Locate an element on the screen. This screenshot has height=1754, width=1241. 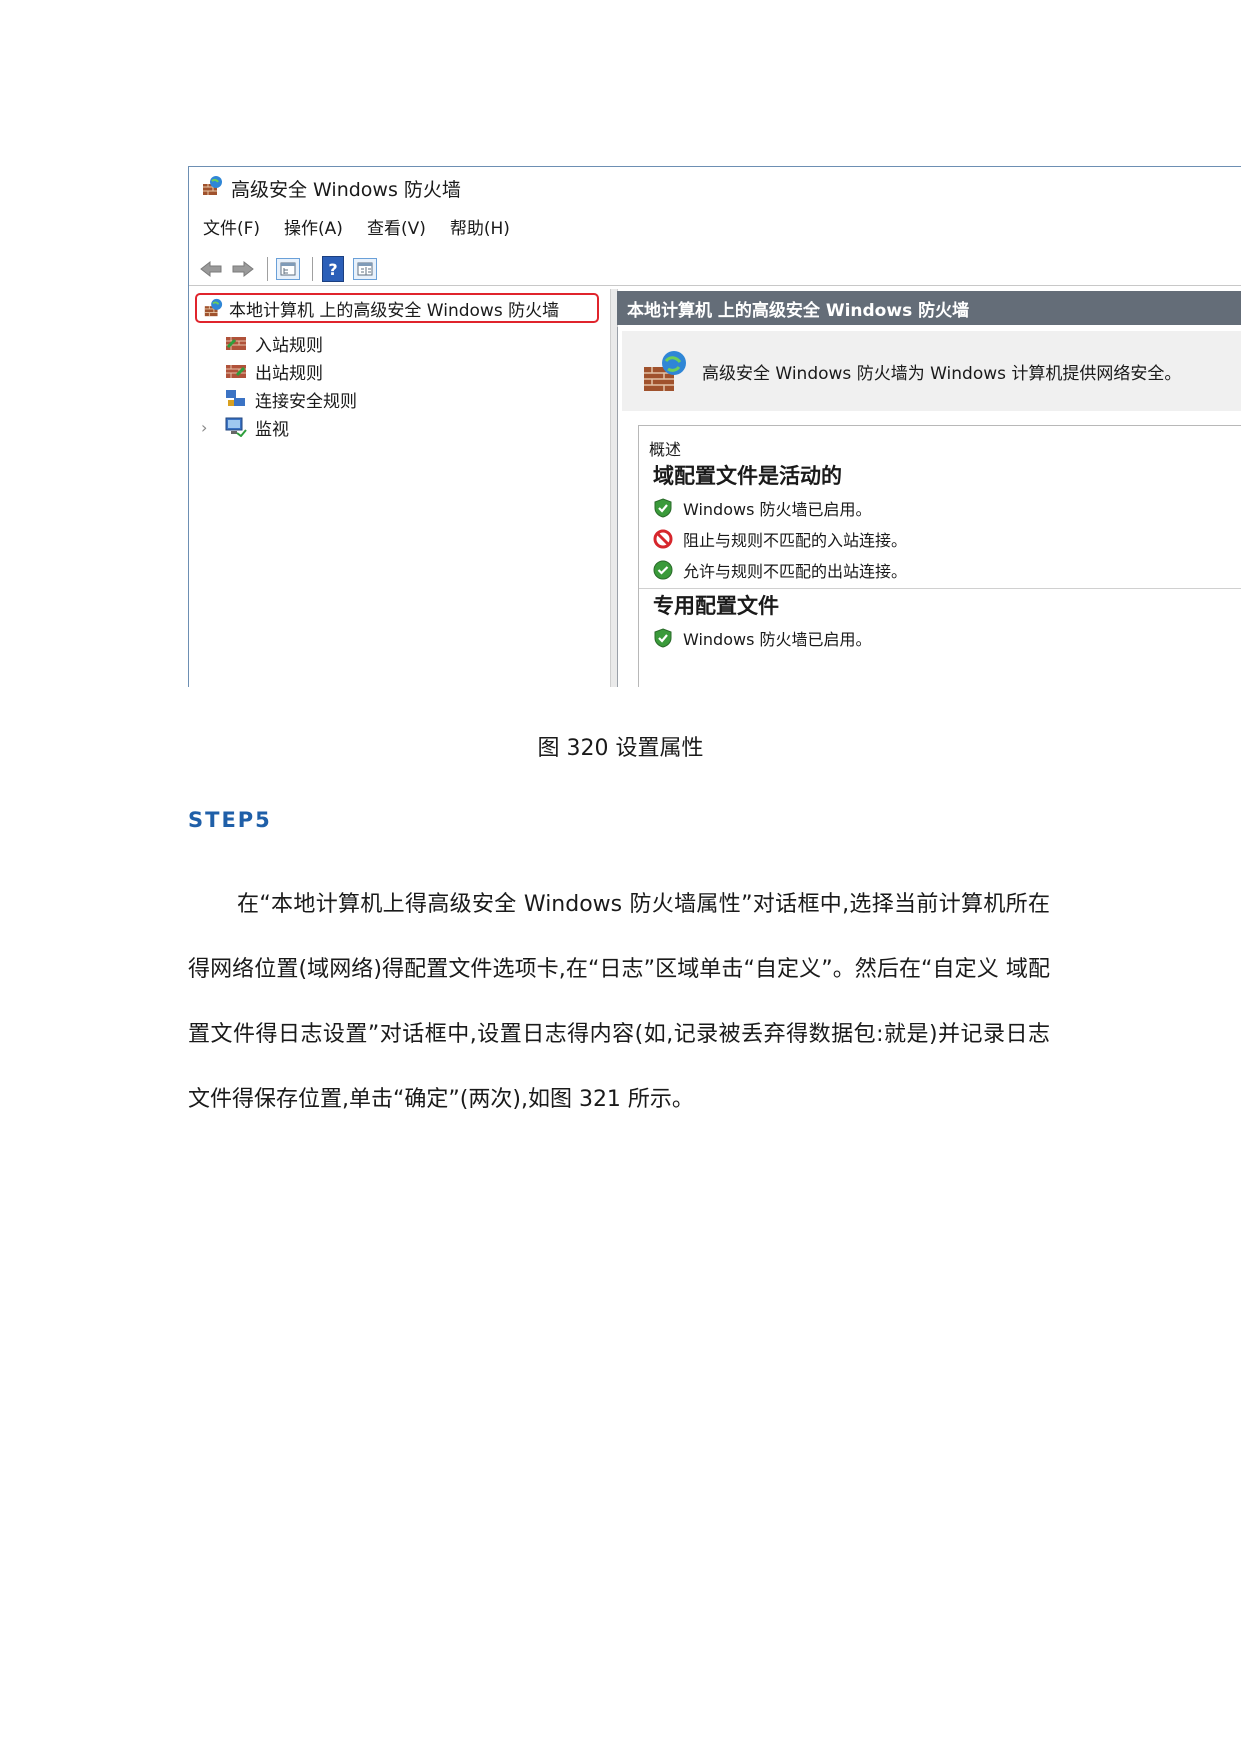
green-check-circle-icon is located at coordinates (663, 570).